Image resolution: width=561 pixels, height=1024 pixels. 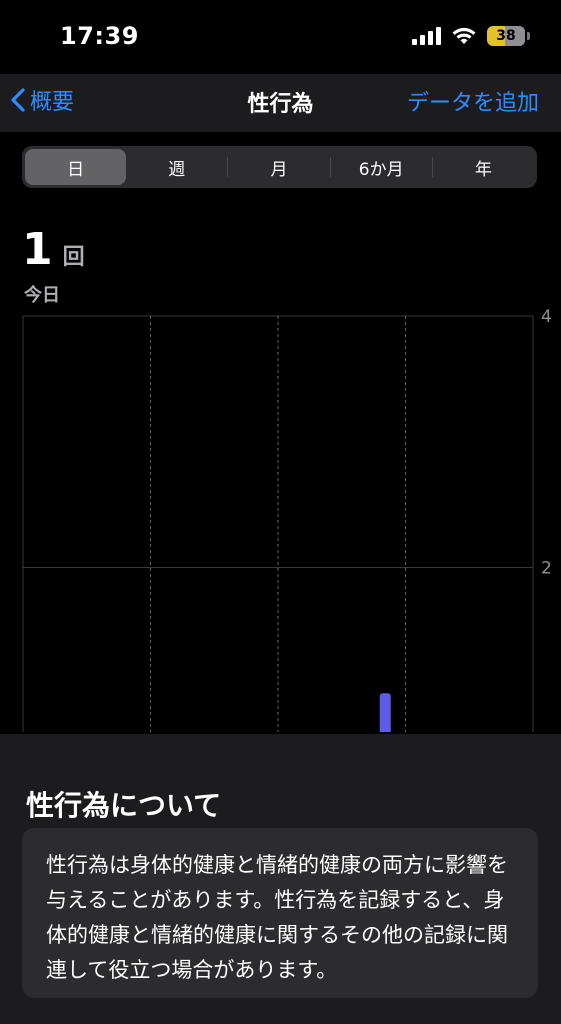 What do you see at coordinates (385, 712) in the screenshot?
I see `chart-bar` at bounding box center [385, 712].